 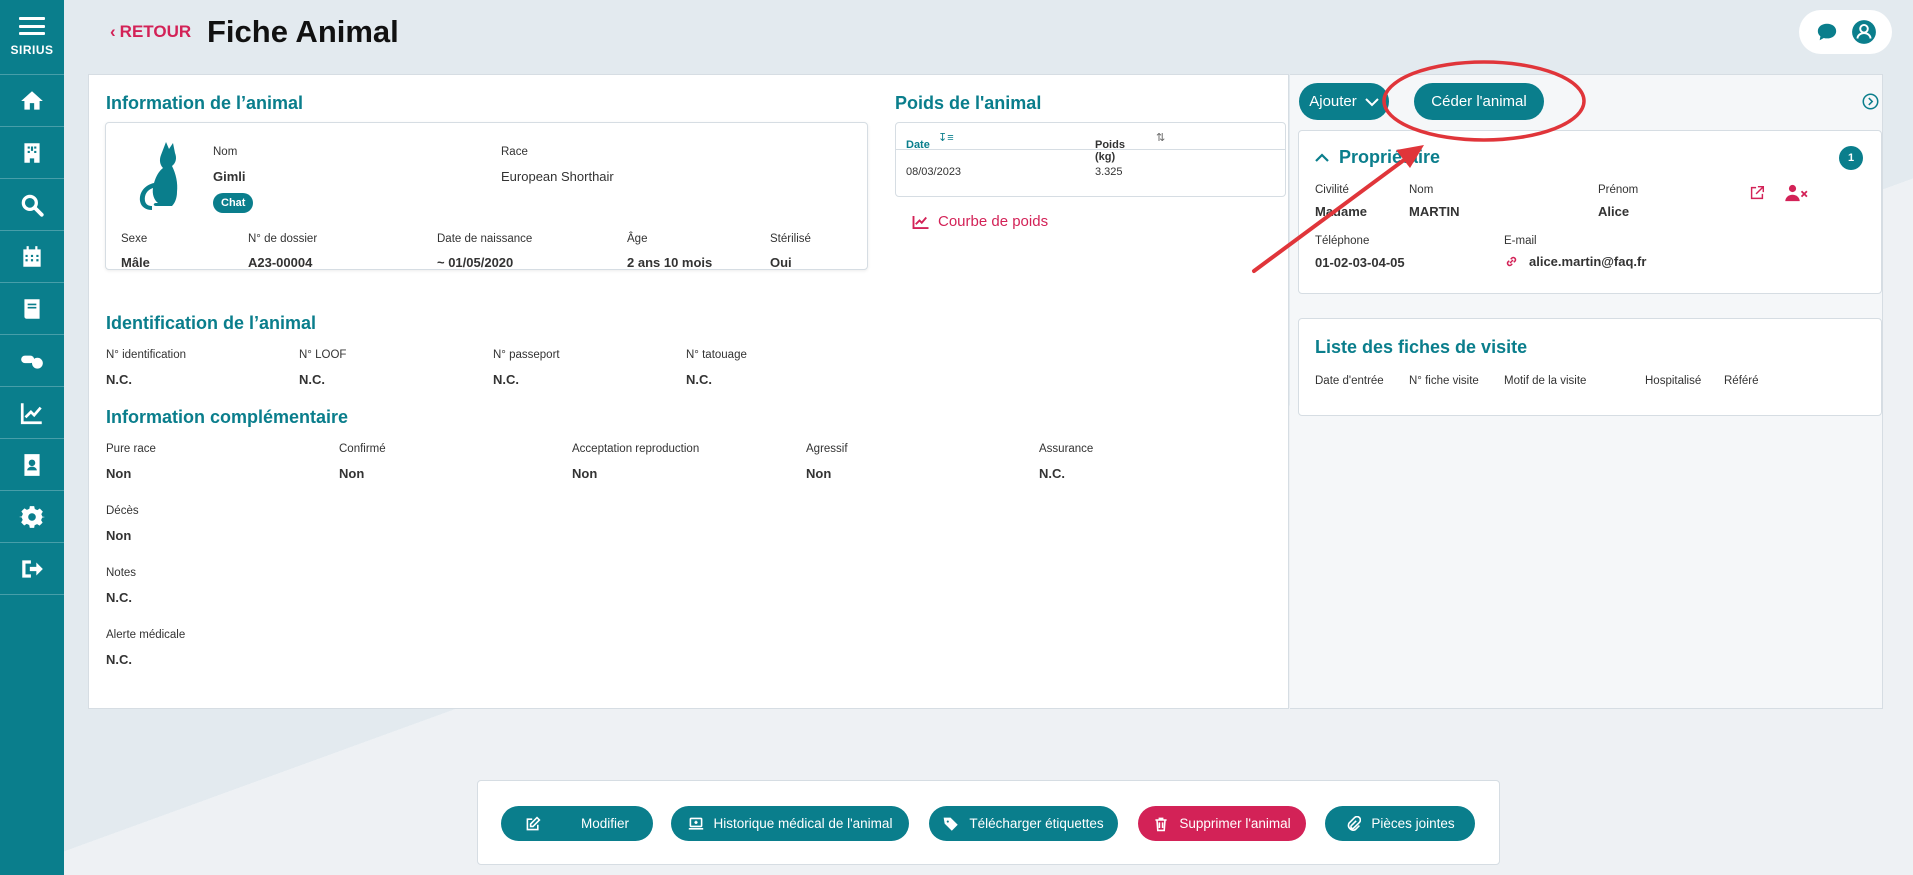 What do you see at coordinates (233, 203) in the screenshot?
I see `species-badge: Chat` at bounding box center [233, 203].